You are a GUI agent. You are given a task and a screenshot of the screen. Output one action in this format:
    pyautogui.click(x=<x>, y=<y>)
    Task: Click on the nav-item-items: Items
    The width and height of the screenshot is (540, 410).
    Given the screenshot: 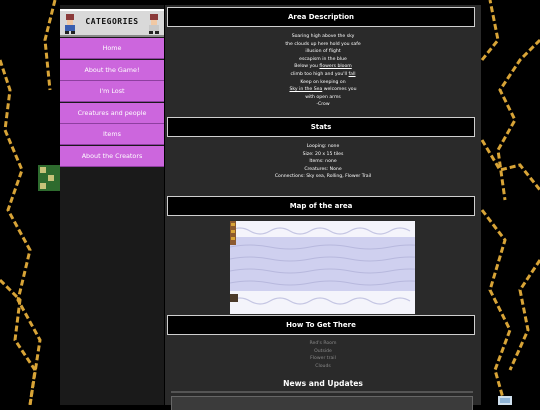 What is the action you would take?
    pyautogui.click(x=112, y=135)
    